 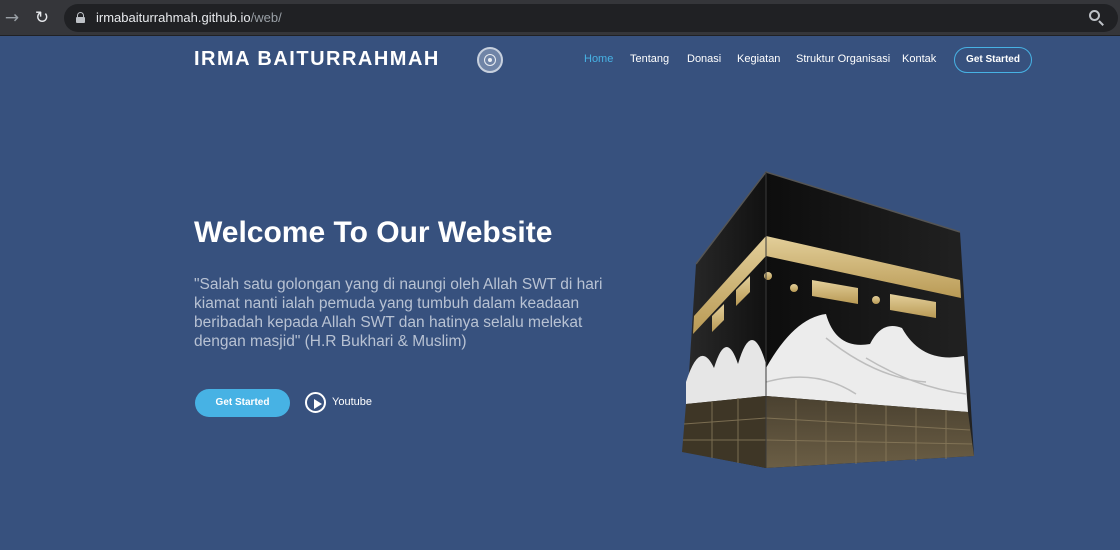 What do you see at coordinates (919, 59) in the screenshot?
I see `nav-item-kontak: Kontak` at bounding box center [919, 59].